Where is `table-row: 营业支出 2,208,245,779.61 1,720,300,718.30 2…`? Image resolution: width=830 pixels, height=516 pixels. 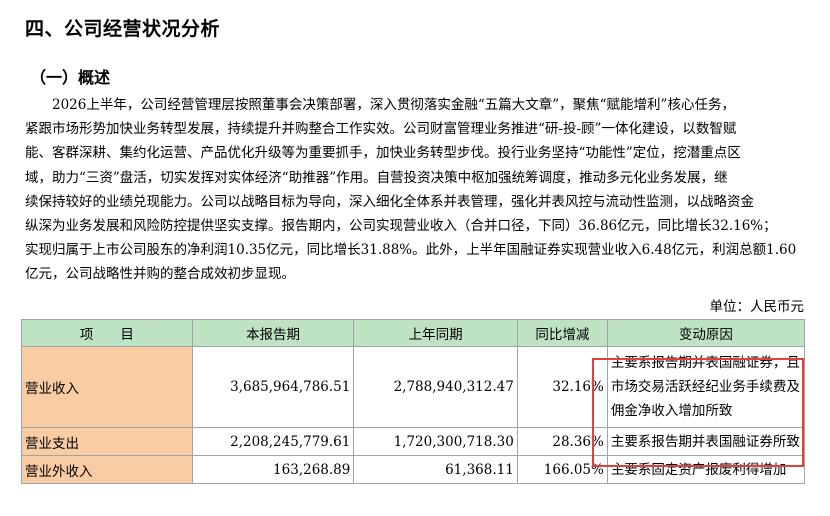 table-row: 营业支出 2,208,245,779.61 1,720,300,718.30 2… is located at coordinates (413, 441).